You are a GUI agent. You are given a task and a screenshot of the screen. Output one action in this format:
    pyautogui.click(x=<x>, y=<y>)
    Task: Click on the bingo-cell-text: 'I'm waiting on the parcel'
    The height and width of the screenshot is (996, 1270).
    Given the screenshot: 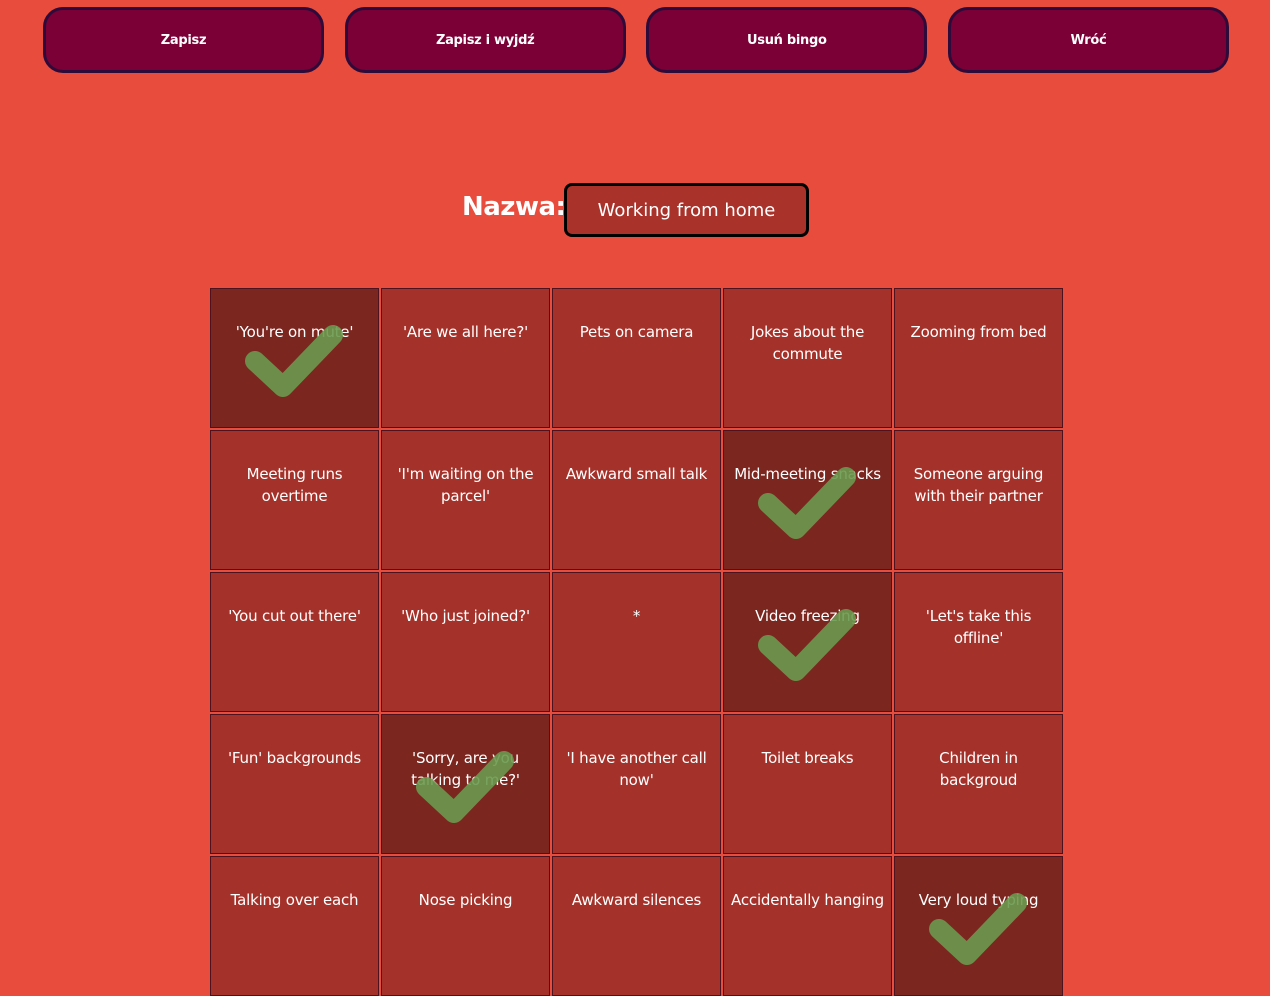 What is the action you would take?
    pyautogui.click(x=465, y=485)
    